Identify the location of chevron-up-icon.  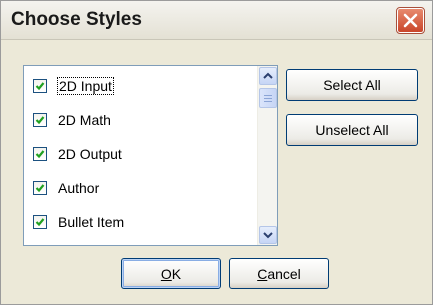
(268, 75).